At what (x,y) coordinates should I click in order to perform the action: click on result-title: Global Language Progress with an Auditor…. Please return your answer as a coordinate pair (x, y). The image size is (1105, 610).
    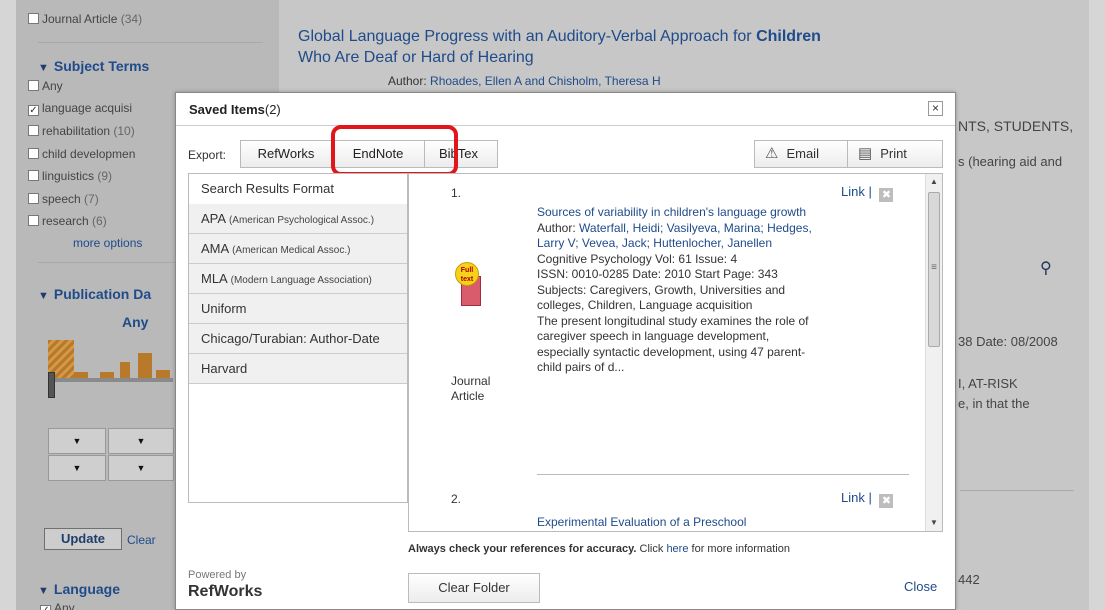
    Looking at the image, I should click on (559, 37).